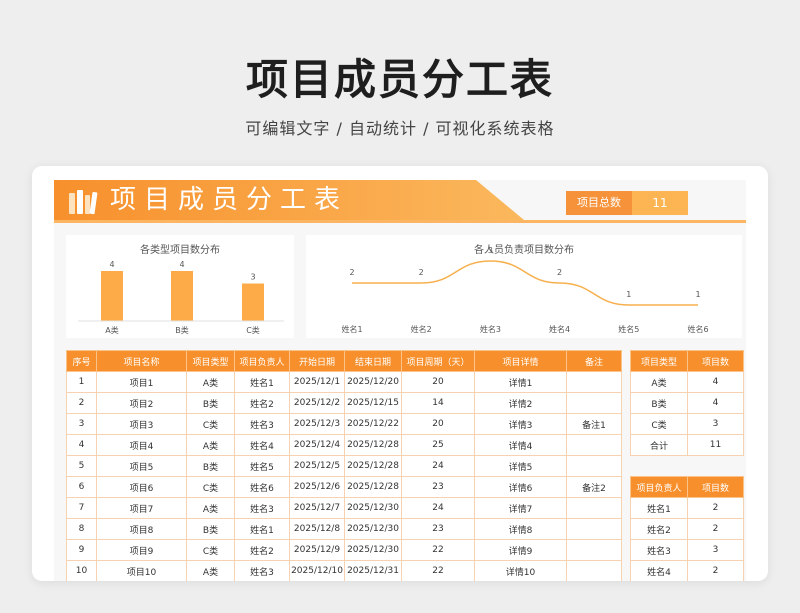 The image size is (800, 613). I want to click on project-cell: 项目1, so click(141, 382).